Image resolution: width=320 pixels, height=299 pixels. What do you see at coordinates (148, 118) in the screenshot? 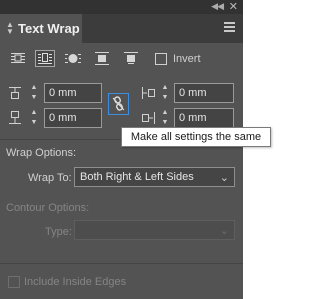
I see `right-offset-icon` at bounding box center [148, 118].